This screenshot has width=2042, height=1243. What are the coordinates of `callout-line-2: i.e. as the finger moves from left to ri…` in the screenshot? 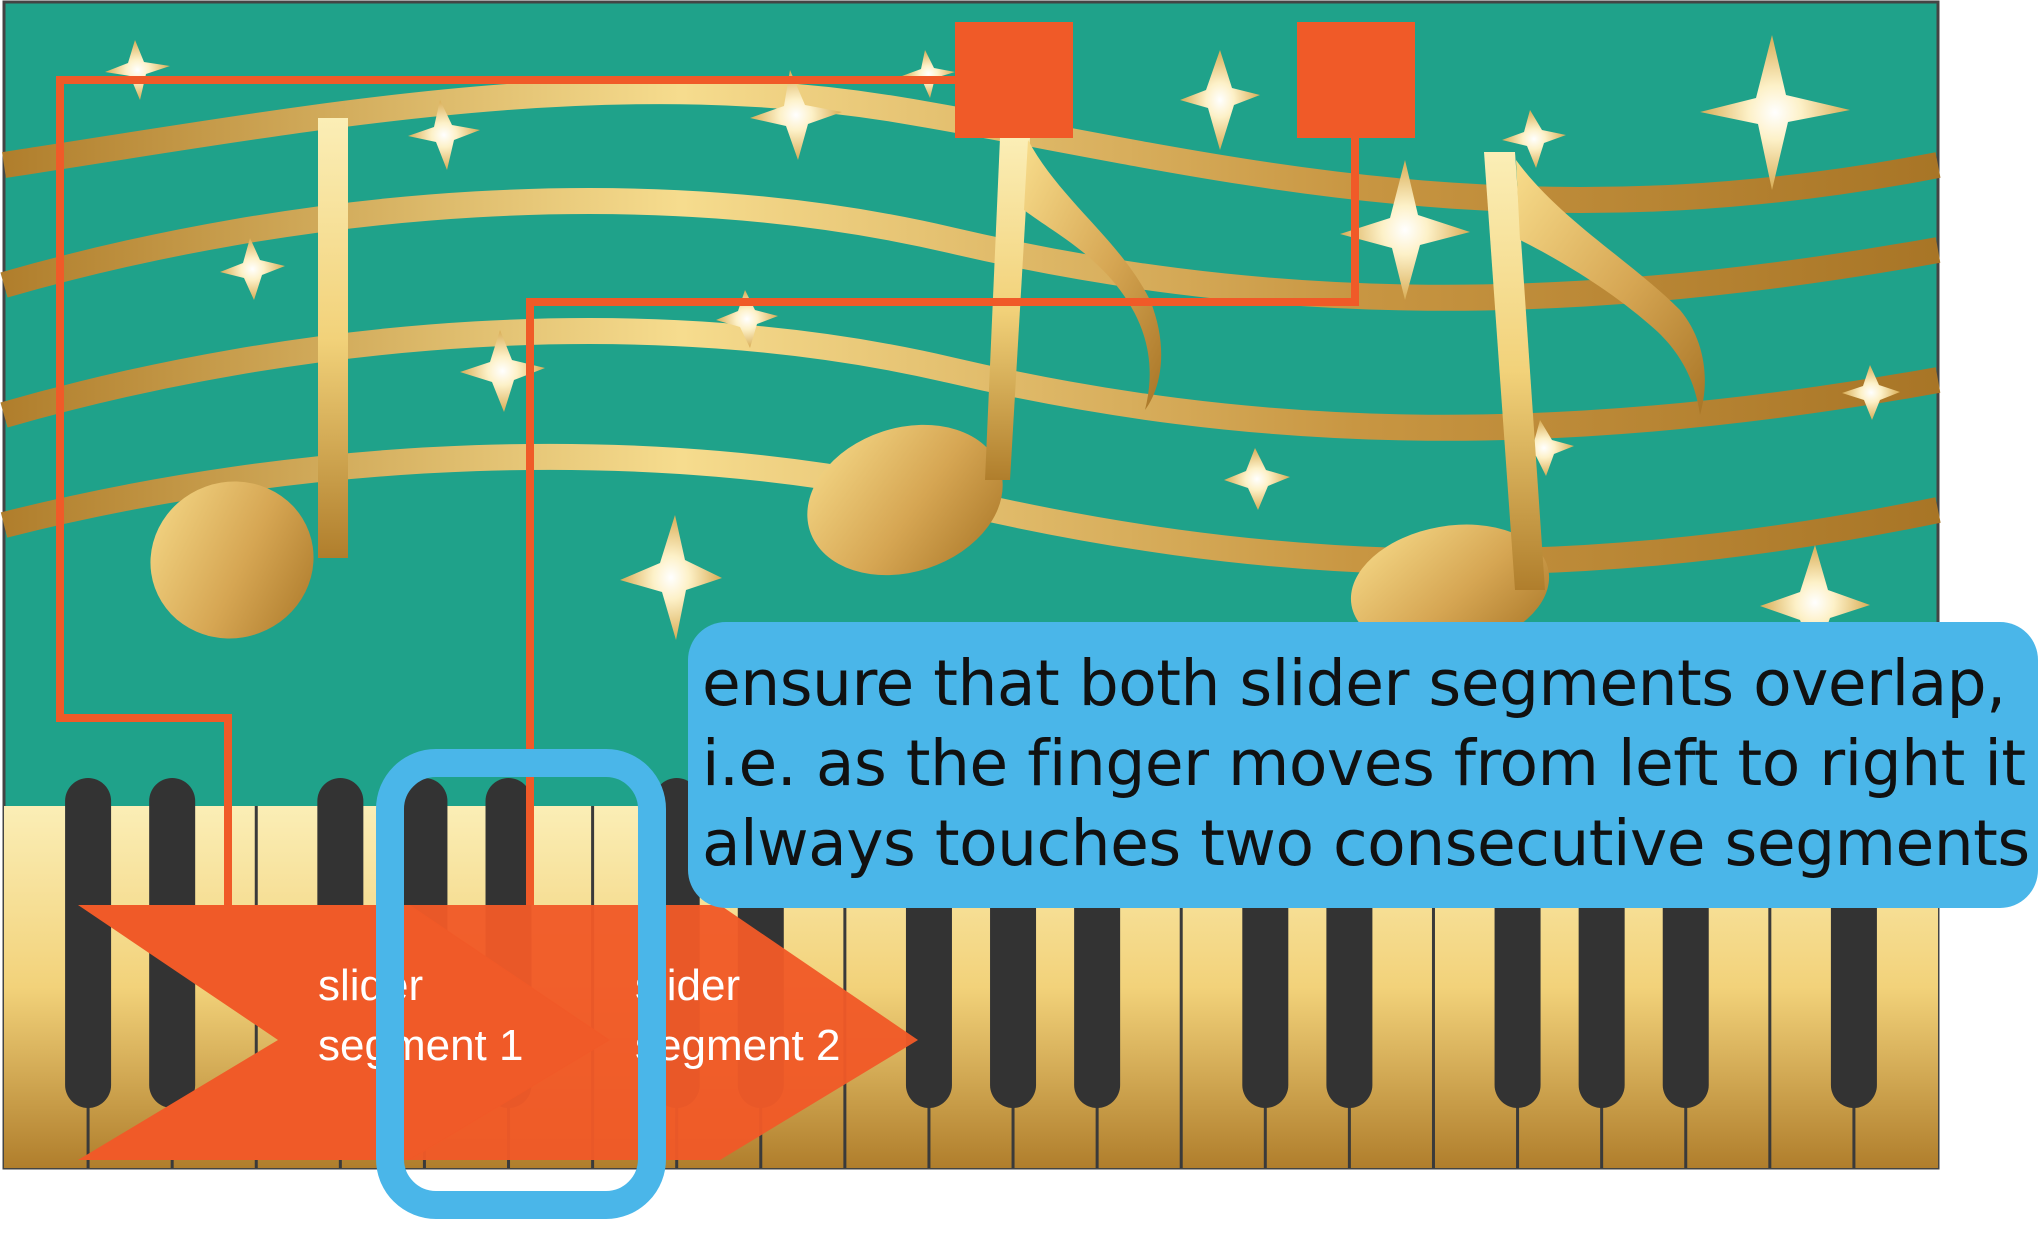 It's located at (1364, 763).